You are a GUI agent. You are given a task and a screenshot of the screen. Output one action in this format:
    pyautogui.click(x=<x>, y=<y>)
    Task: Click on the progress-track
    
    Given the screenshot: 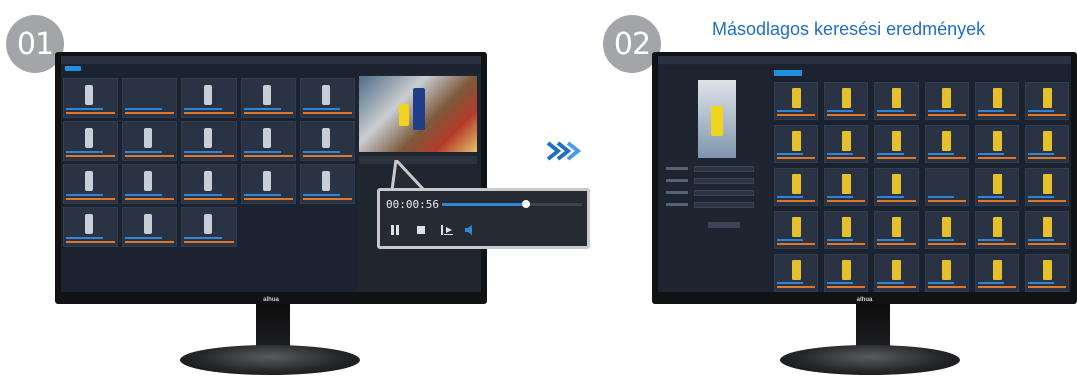 What is the action you would take?
    pyautogui.click(x=512, y=204)
    